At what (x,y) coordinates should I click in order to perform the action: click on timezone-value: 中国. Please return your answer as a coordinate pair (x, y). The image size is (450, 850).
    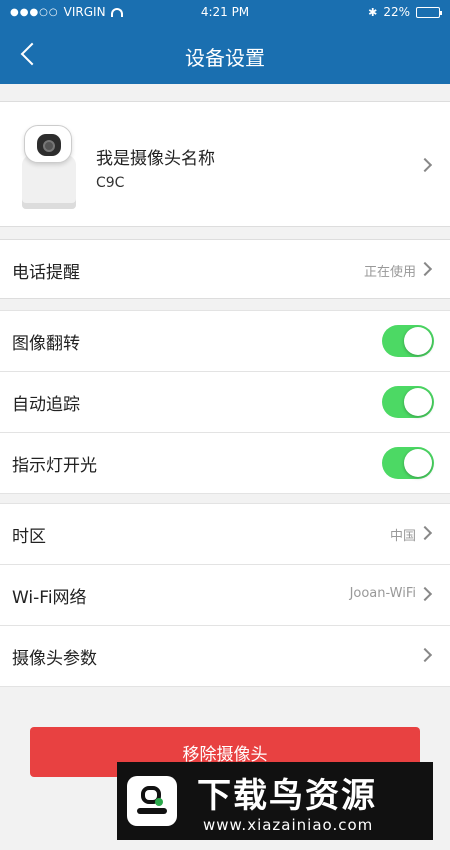
    Looking at the image, I should click on (402, 536).